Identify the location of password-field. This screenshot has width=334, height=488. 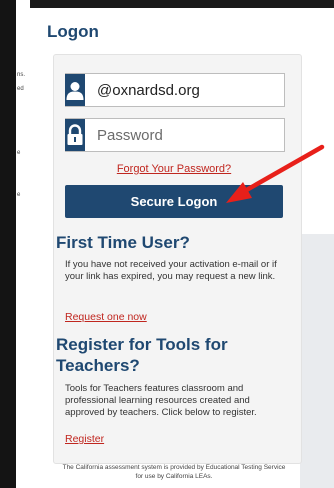
(181, 135).